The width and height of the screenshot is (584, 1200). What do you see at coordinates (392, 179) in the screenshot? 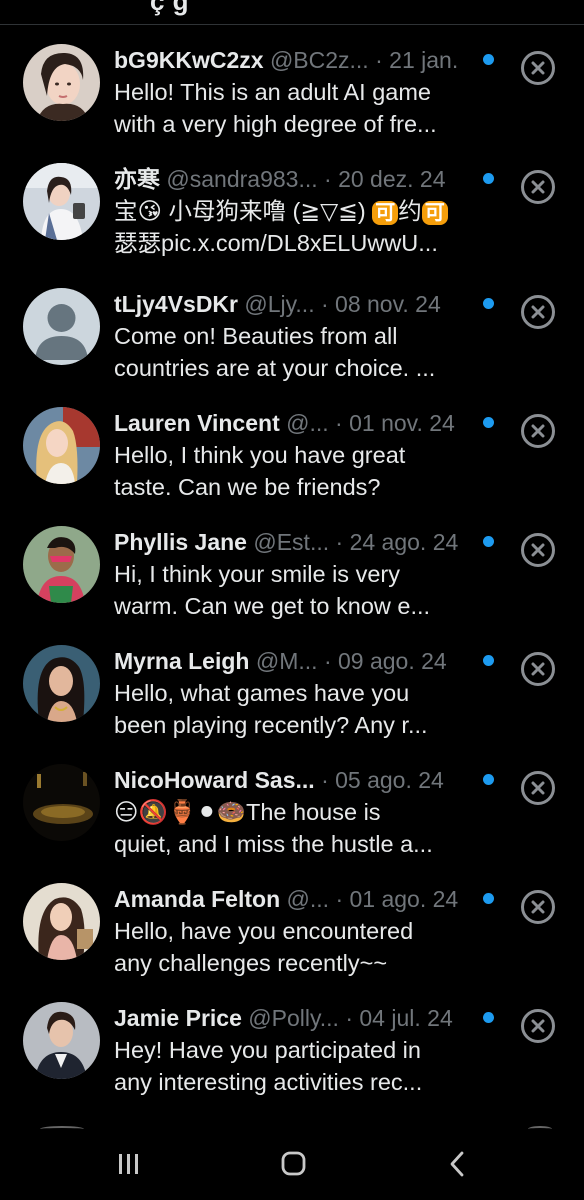
I see `message-date: 20 dez. 24` at bounding box center [392, 179].